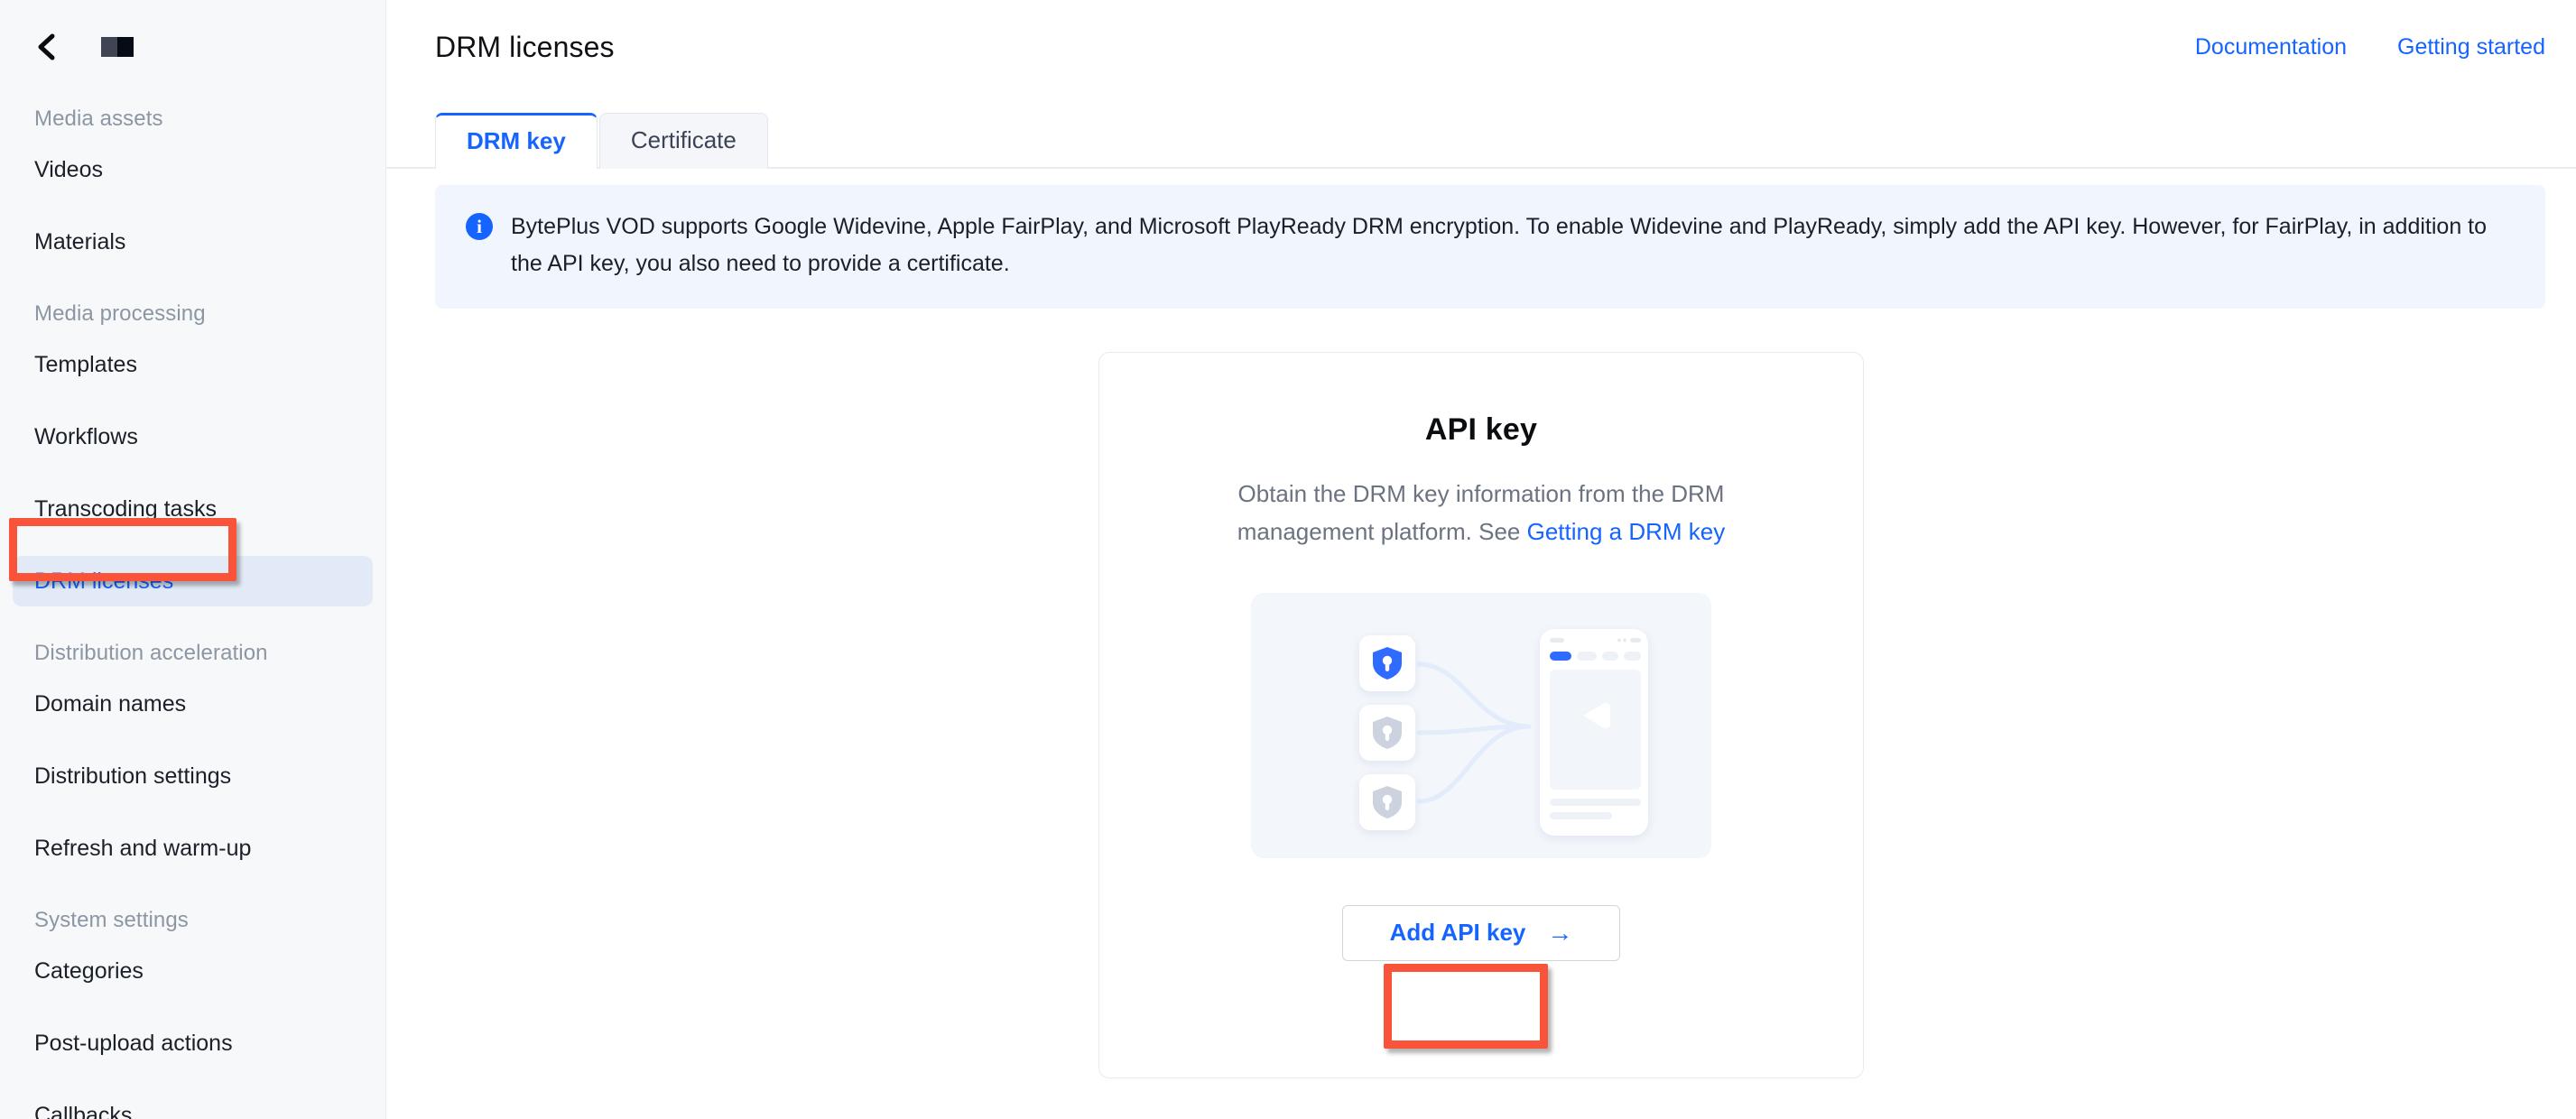 Image resolution: width=2576 pixels, height=1119 pixels. I want to click on sidebar-item-post-upload-actions: Post-upload actions, so click(193, 1043).